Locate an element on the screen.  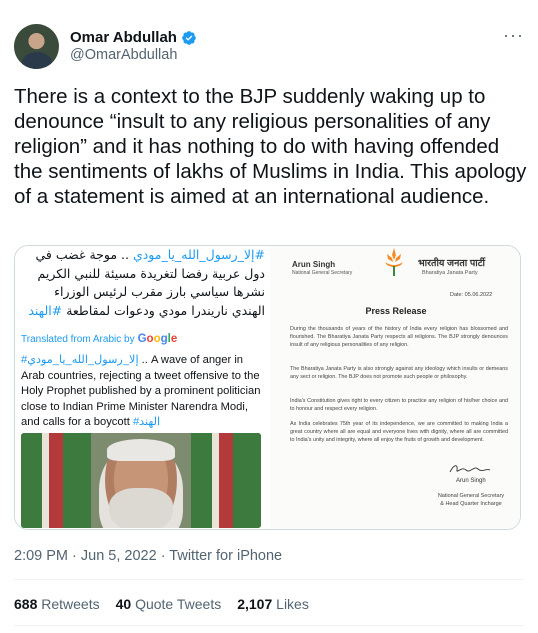
handle: @OmarAbdullah is located at coordinates (123, 55).